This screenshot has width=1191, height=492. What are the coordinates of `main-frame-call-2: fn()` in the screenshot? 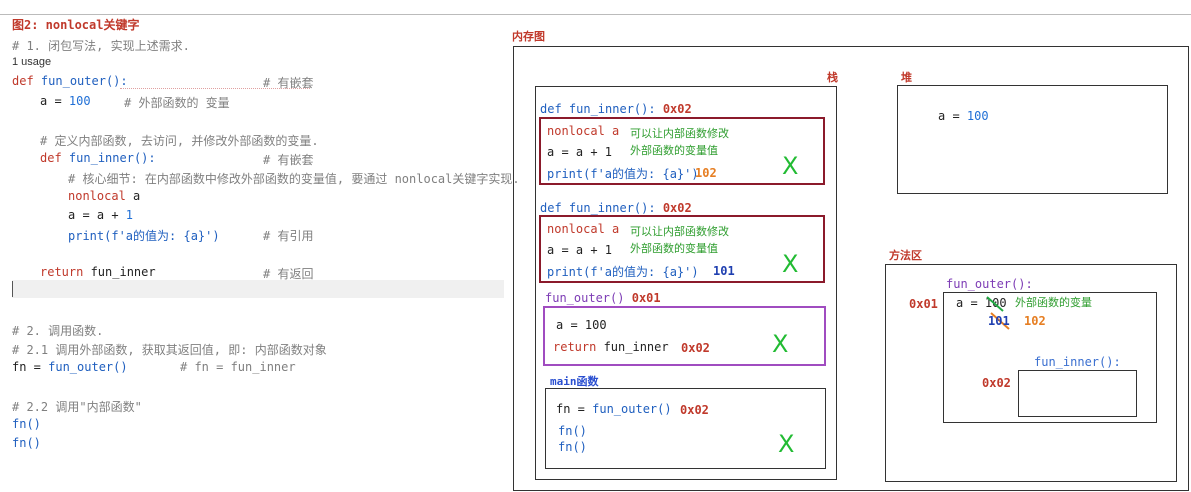 It's located at (572, 447).